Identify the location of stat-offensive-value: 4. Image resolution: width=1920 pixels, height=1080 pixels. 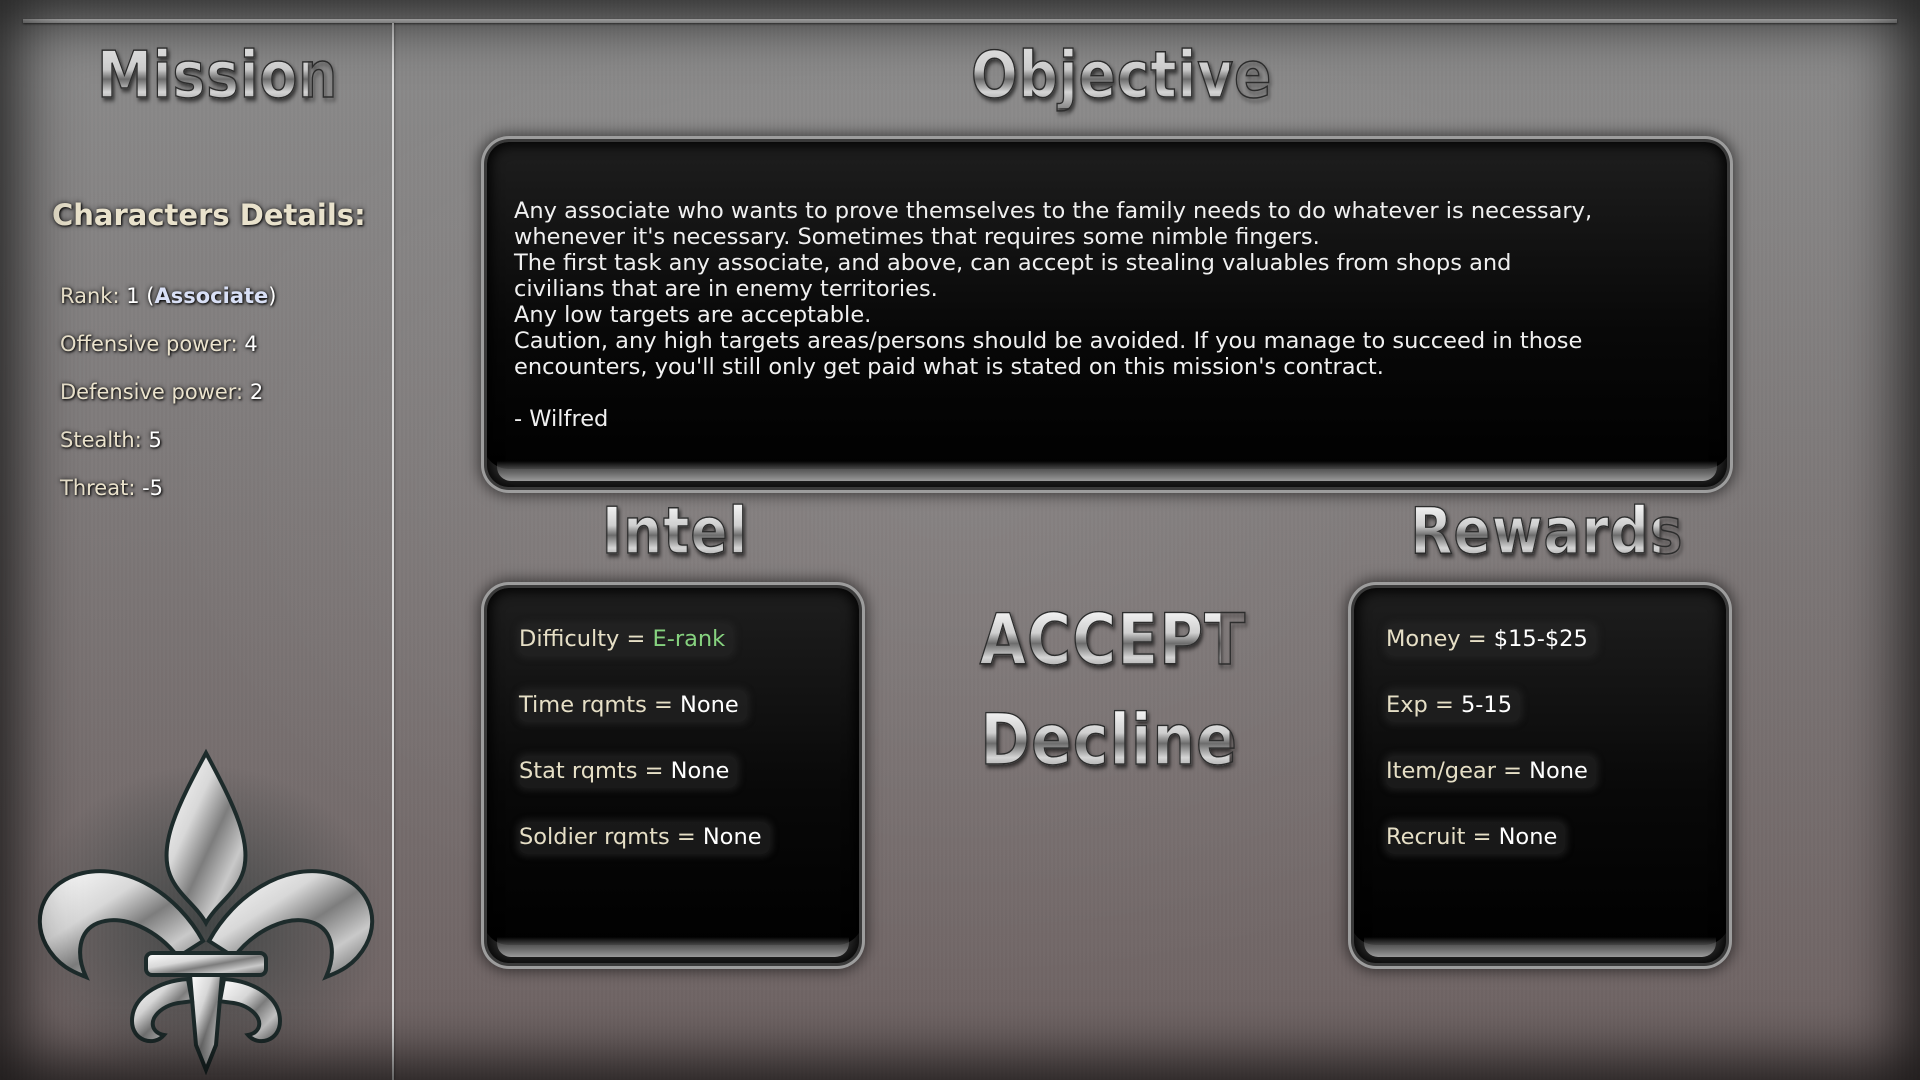
(251, 344).